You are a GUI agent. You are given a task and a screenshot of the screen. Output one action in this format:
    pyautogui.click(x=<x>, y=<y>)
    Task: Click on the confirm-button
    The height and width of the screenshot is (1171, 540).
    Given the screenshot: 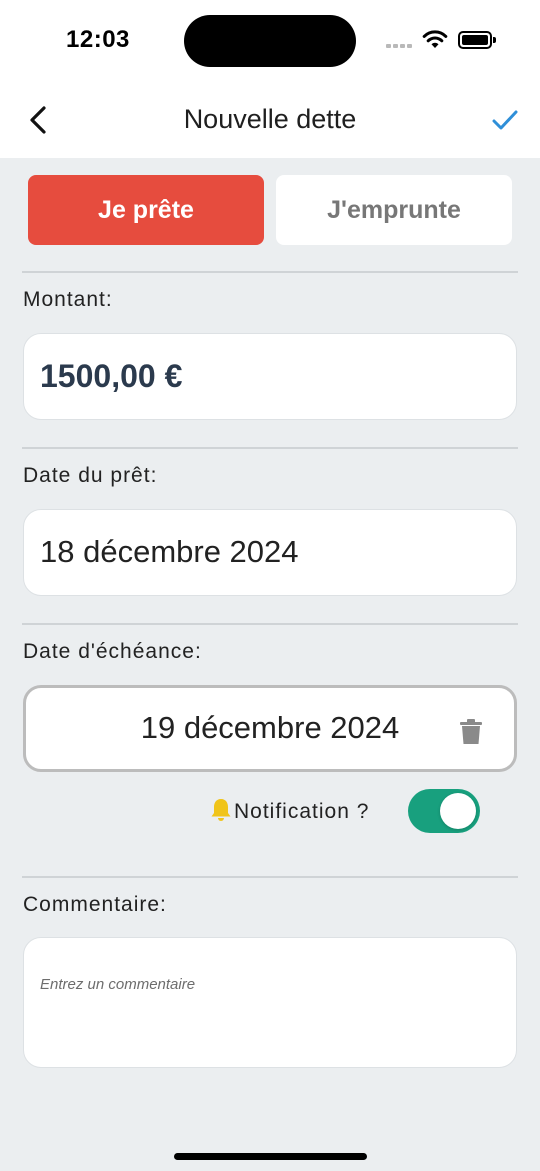 What is the action you would take?
    pyautogui.click(x=505, y=120)
    